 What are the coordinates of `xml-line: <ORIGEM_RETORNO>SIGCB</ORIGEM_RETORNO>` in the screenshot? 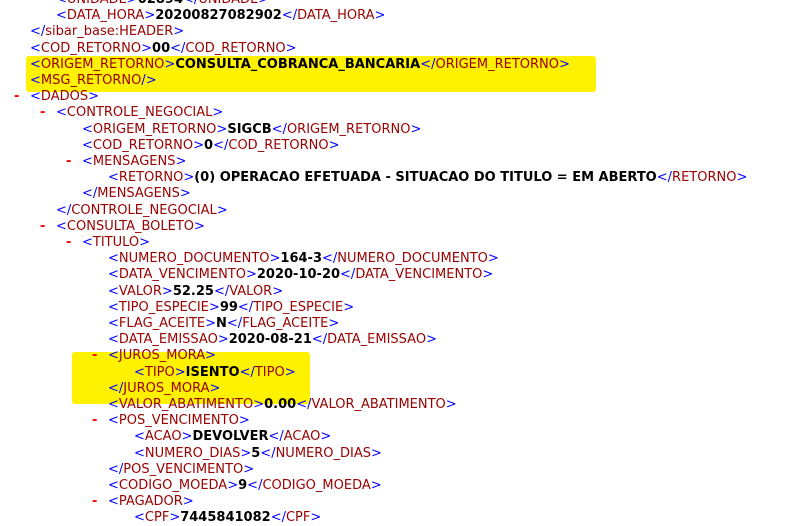 It's located at (251, 130).